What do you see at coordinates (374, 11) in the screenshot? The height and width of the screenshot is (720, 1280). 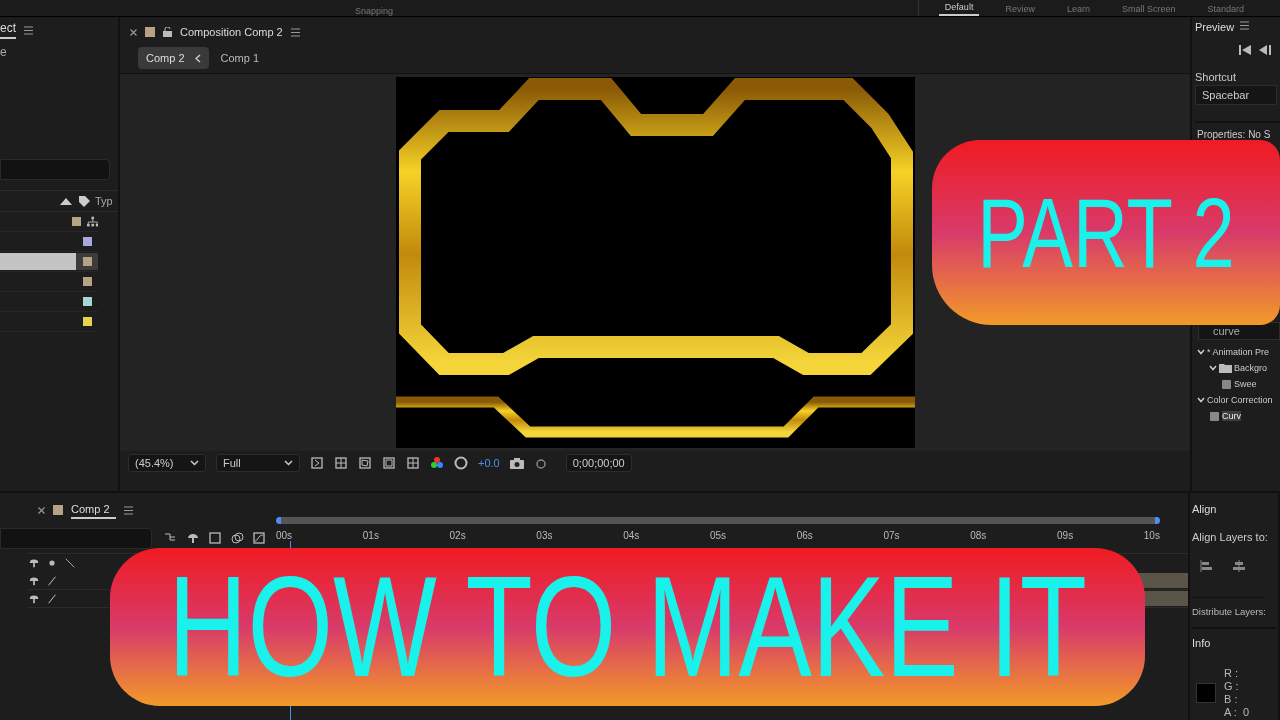 I see `snapping-label: Snapping` at bounding box center [374, 11].